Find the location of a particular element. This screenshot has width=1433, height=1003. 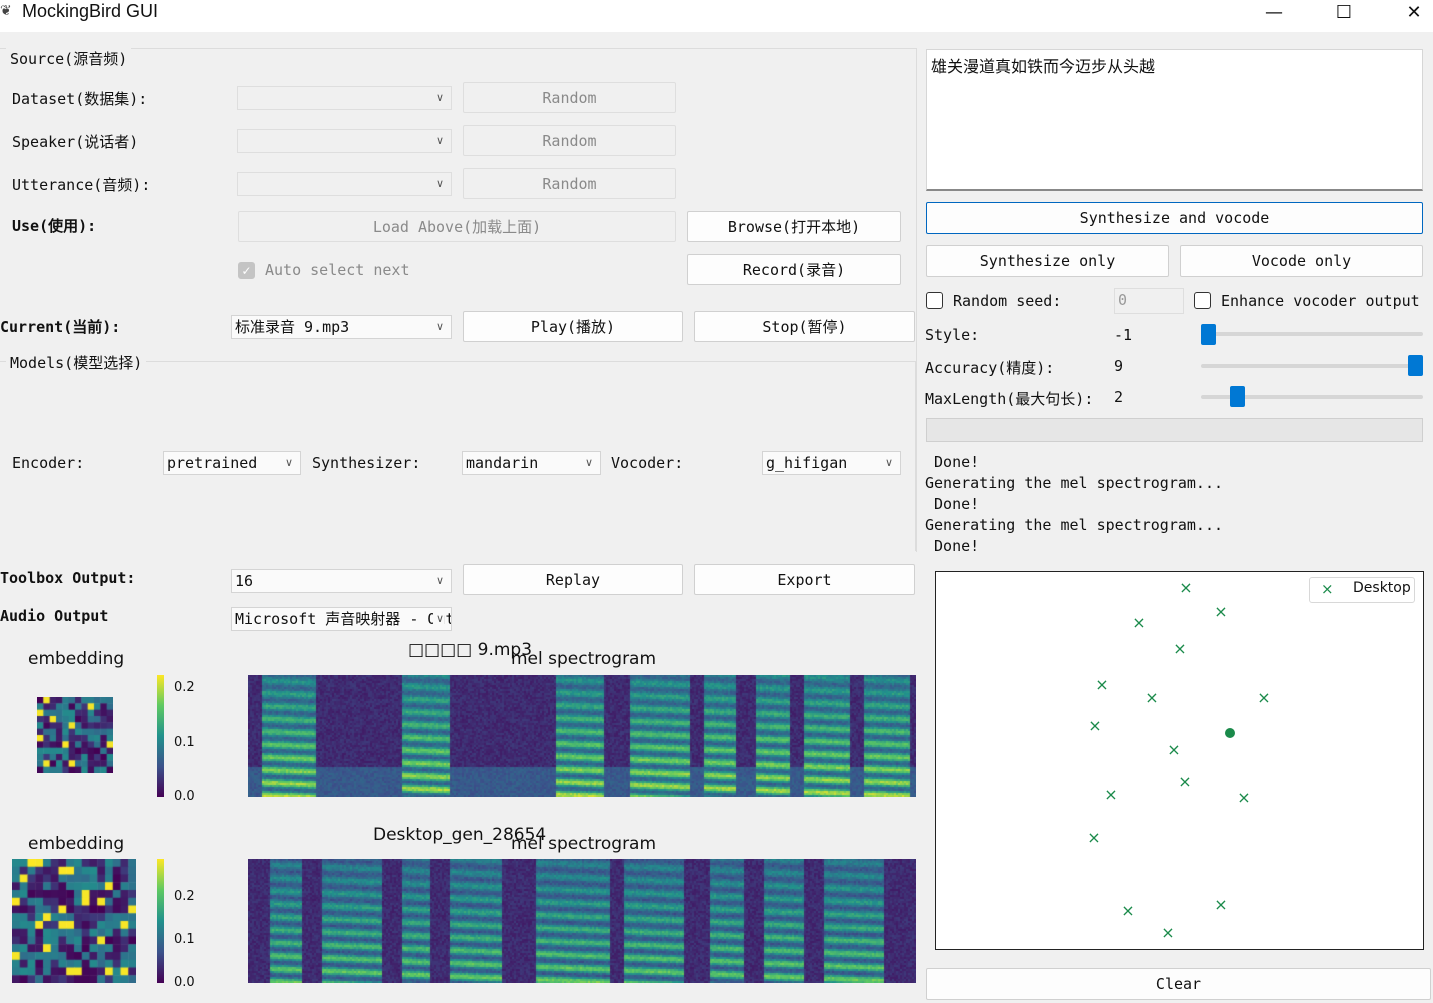

right-panel-divider is located at coordinates (916, 300).